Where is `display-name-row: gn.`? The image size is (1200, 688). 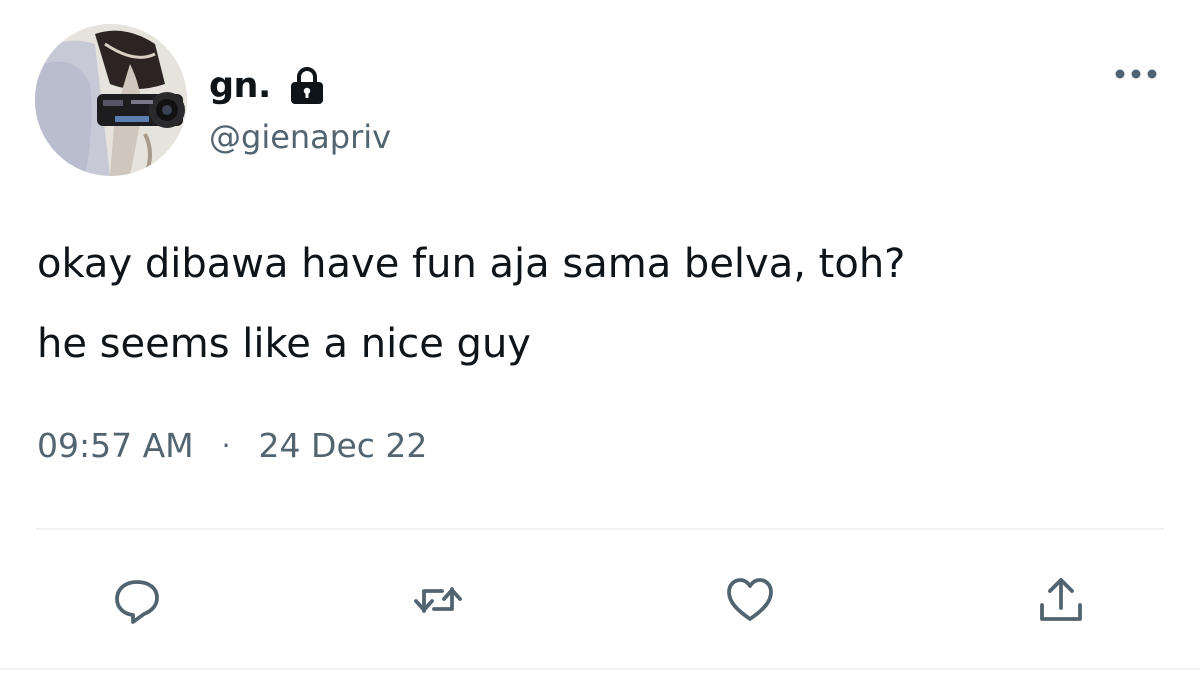
display-name-row: gn. is located at coordinates (267, 86).